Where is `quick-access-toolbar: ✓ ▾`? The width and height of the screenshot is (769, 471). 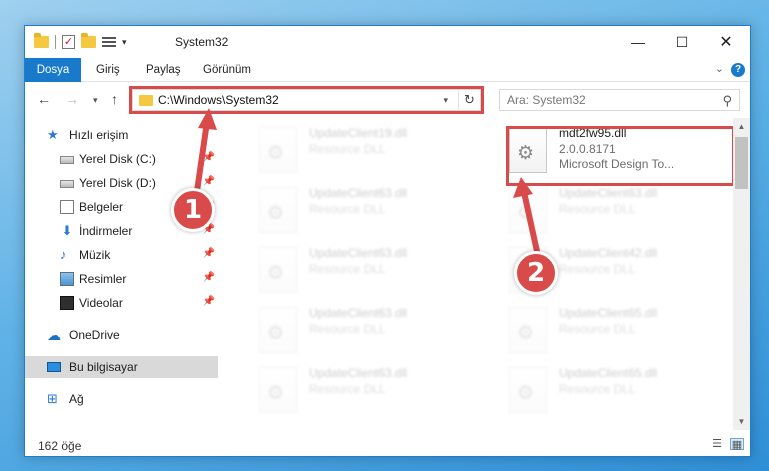
quick-access-toolbar: ✓ ▾ is located at coordinates (80, 41).